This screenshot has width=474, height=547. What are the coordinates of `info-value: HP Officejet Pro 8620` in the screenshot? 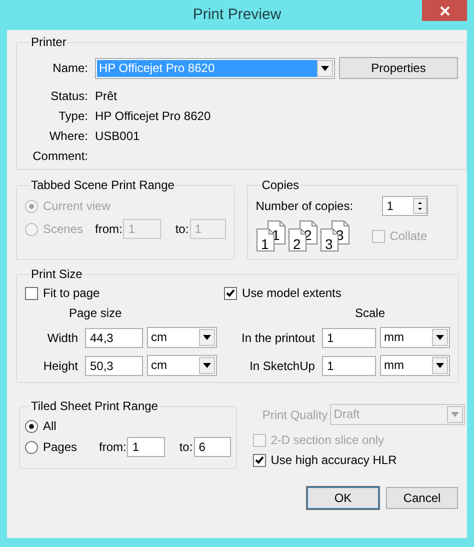 It's located at (153, 116).